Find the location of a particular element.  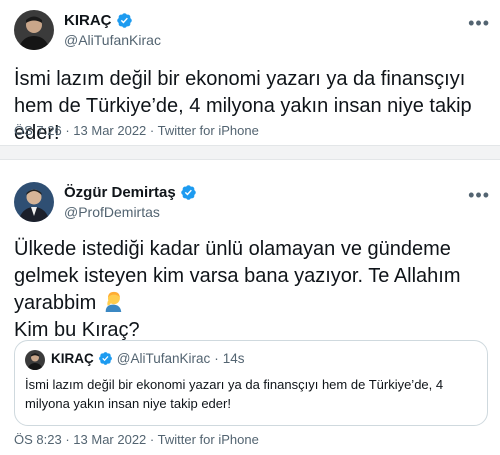

tweet-text-line: yarabbim is located at coordinates (251, 303).